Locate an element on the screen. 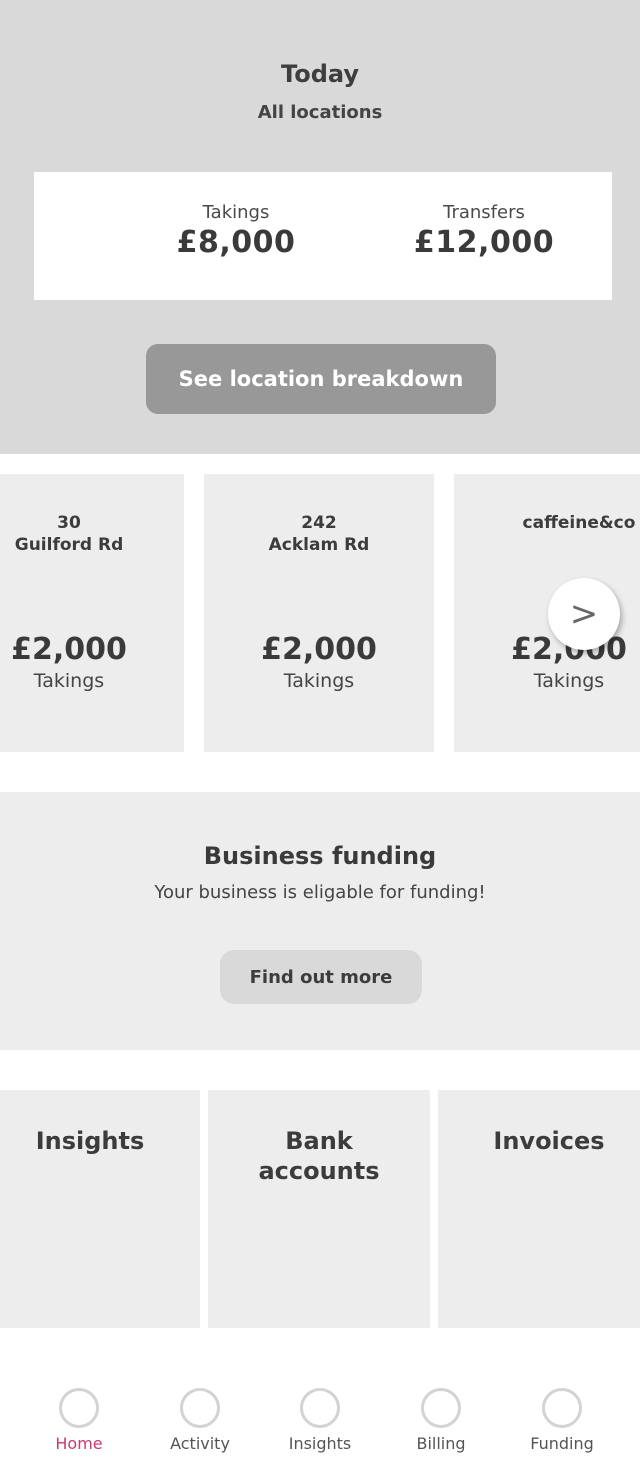  chevron-right-icon: > is located at coordinates (584, 614).